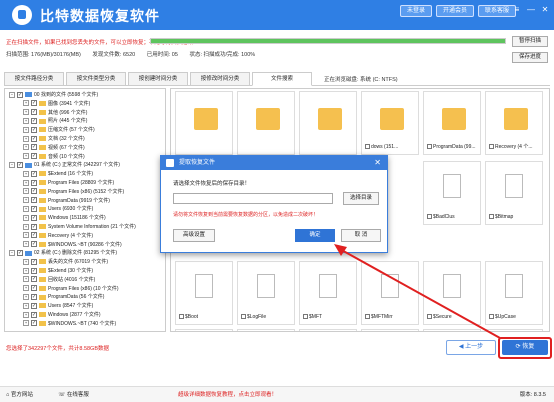  I want to click on tree-row: + 图像 (3941 个文件), so click(56, 104).